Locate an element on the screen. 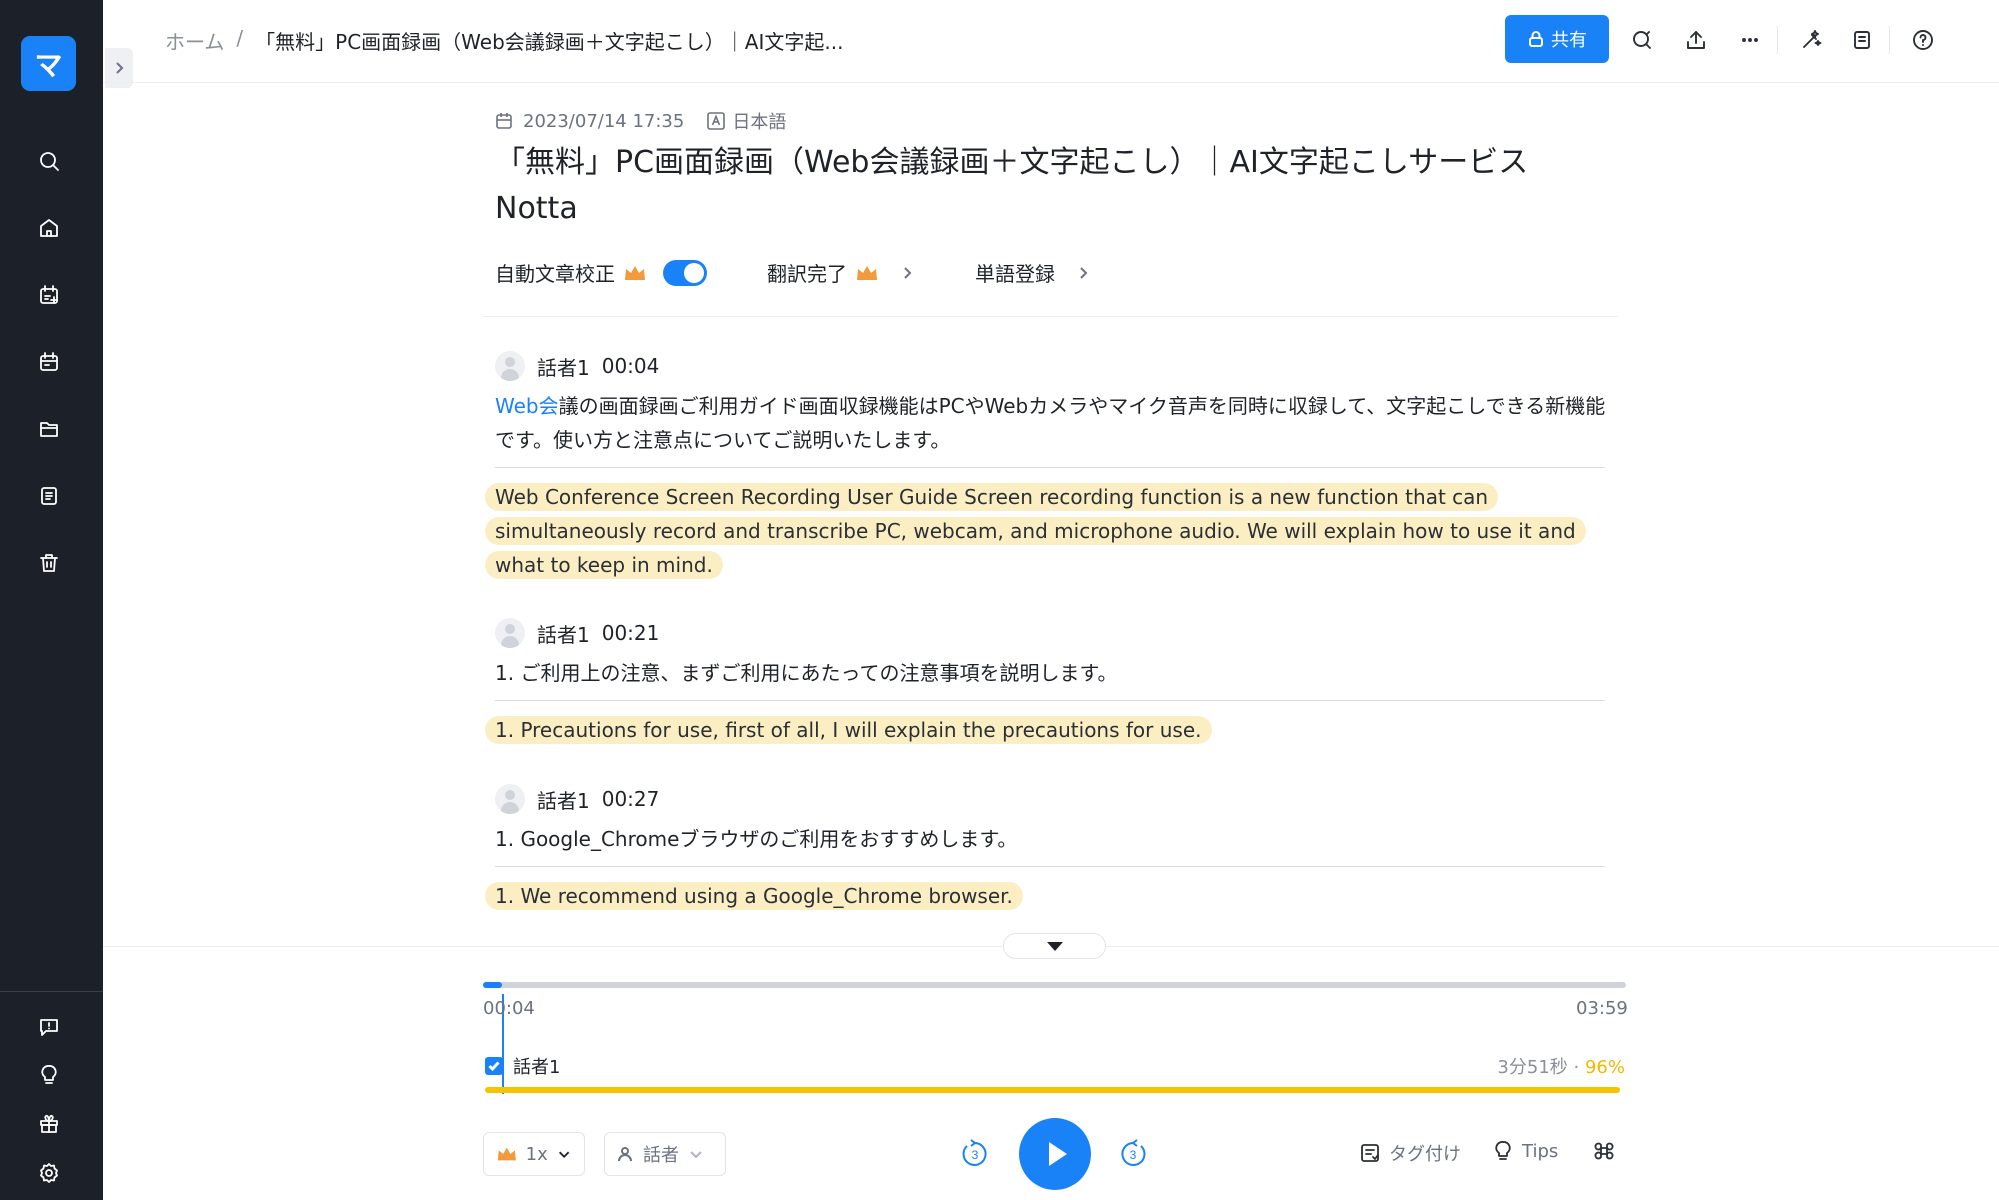  export-icon is located at coordinates (1696, 40).